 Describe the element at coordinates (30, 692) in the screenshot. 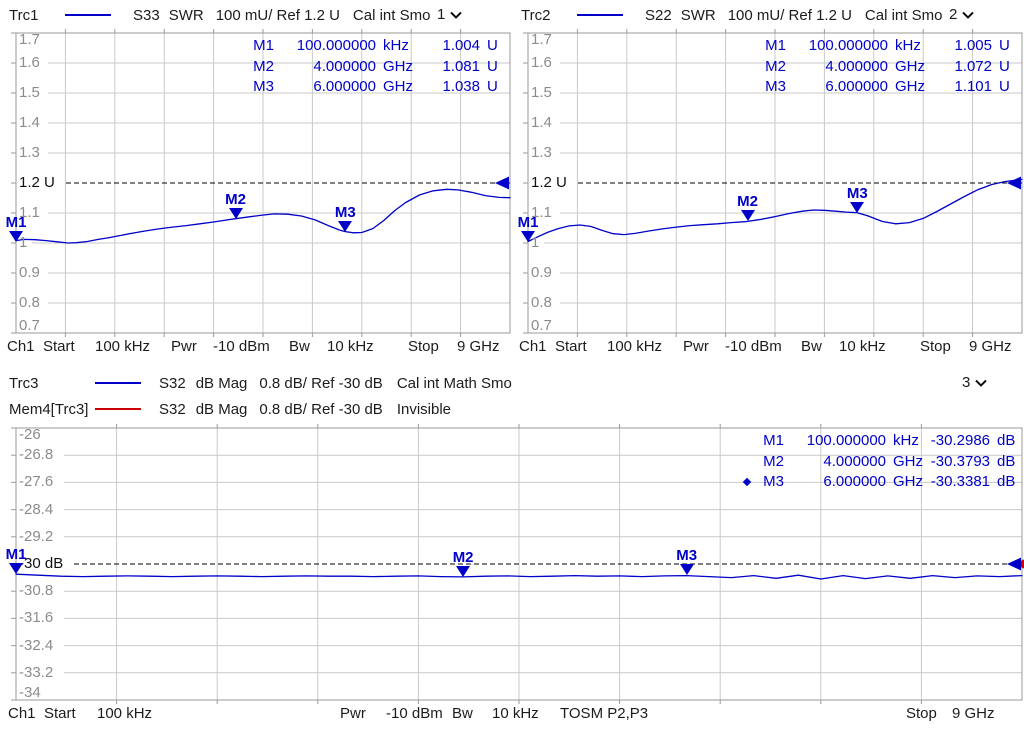

I see `y-axis-label: -34` at that location.